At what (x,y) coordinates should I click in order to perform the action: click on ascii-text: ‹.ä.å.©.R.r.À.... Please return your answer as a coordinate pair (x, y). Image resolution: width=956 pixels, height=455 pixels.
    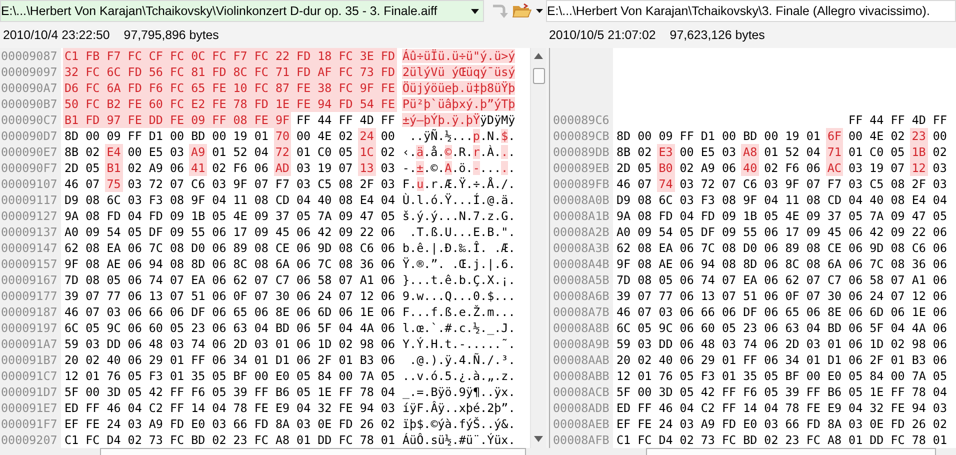
    Looking at the image, I should click on (459, 152).